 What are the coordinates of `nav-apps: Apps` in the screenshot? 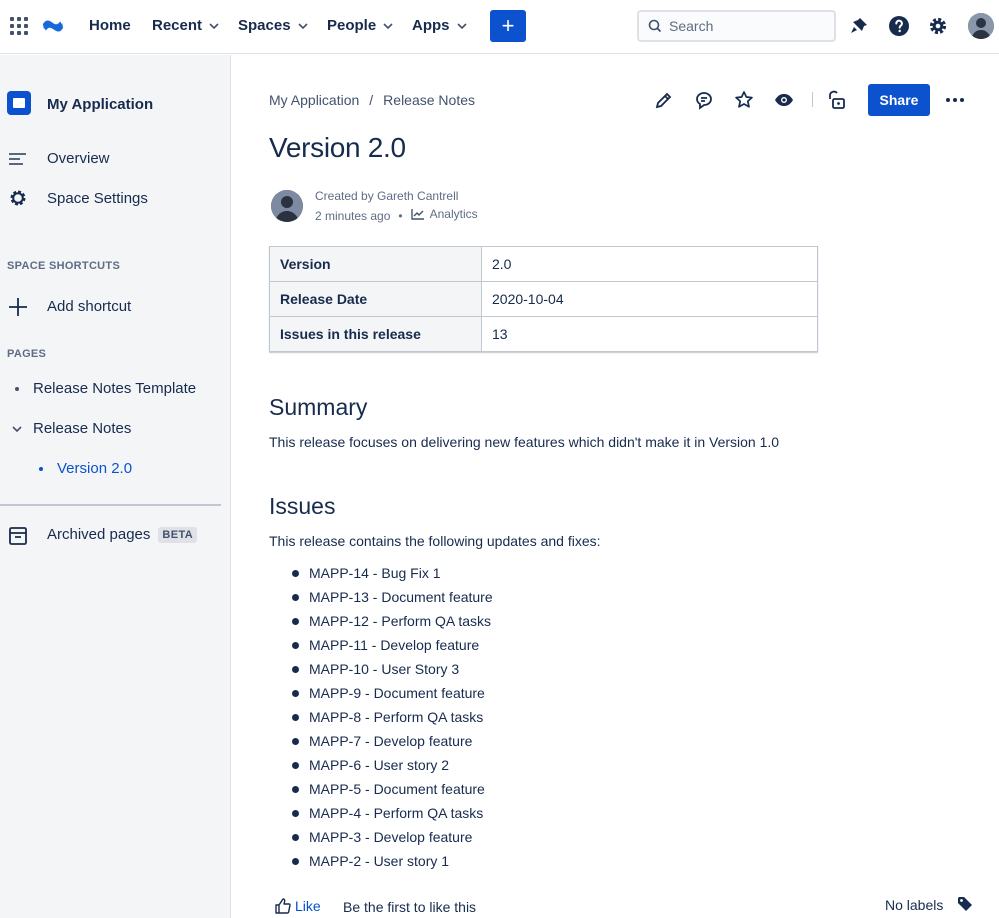 It's located at (439, 25).